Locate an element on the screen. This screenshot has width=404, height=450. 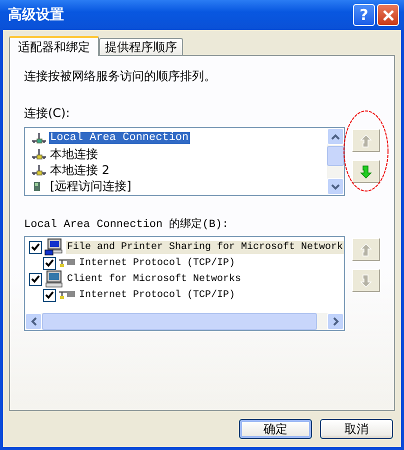
move-down-button is located at coordinates (366, 171).